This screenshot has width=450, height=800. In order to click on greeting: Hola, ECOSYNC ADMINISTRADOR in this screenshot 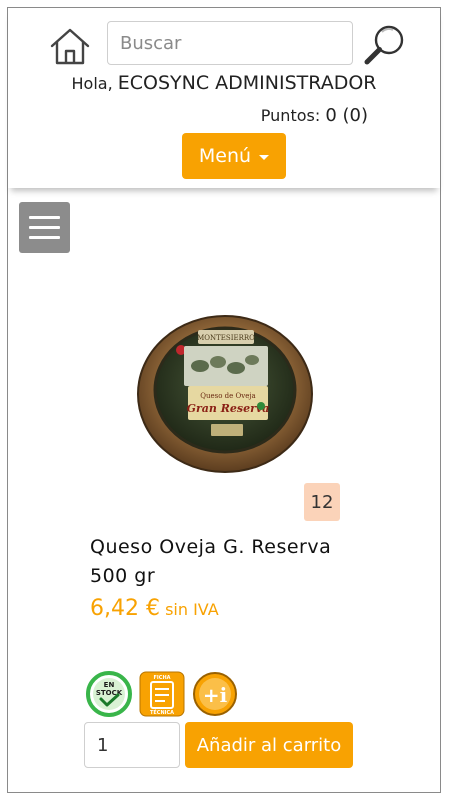, I will do `click(224, 83)`.